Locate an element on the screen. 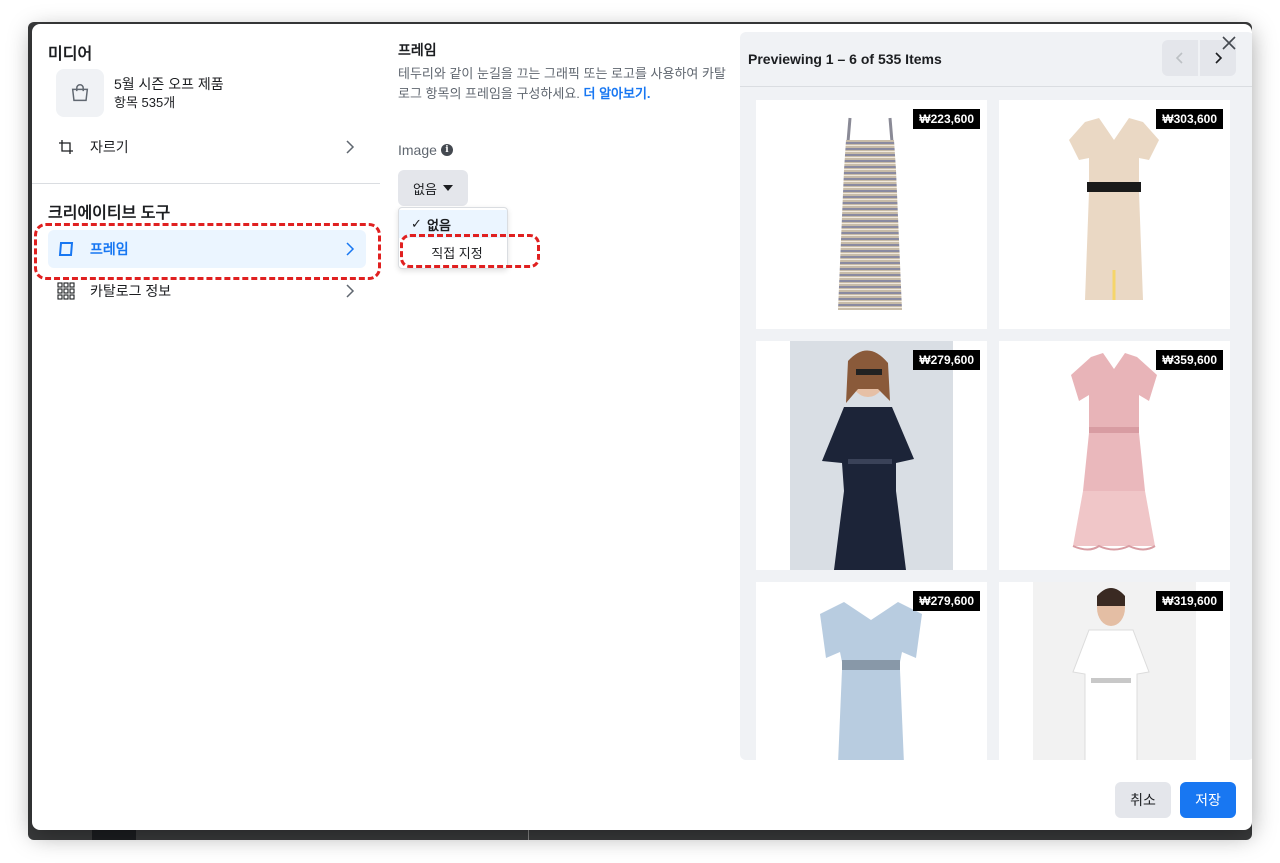 The image size is (1280, 863). preview-header: Previewing 1 – 6 of 535 Items is located at coordinates (996, 59).